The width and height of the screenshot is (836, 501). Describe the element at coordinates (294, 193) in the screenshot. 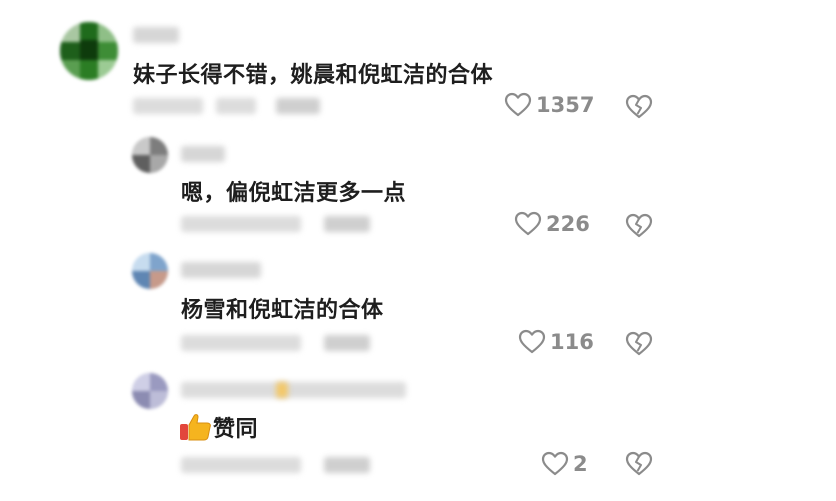

I see `comment-text: 嗯，偏倪虹洁更多一点` at that location.